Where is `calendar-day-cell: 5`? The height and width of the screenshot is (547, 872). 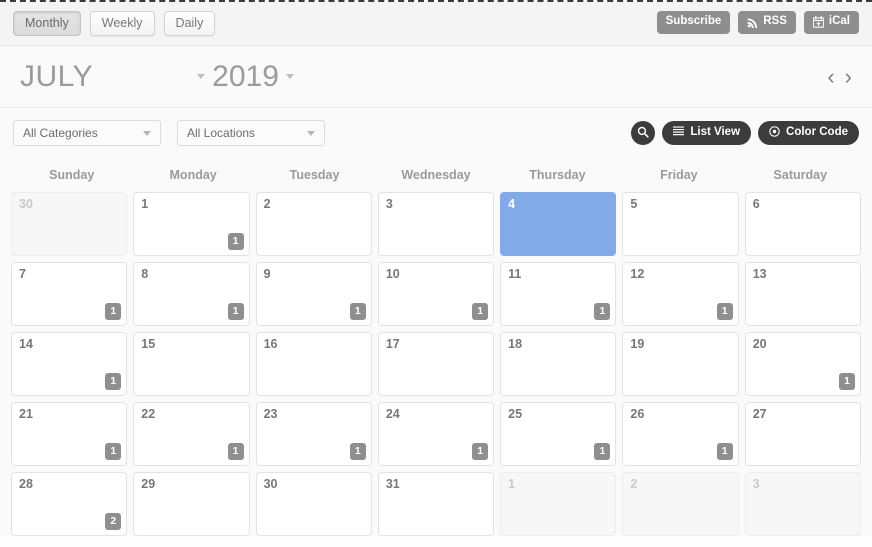 calendar-day-cell: 5 is located at coordinates (680, 224).